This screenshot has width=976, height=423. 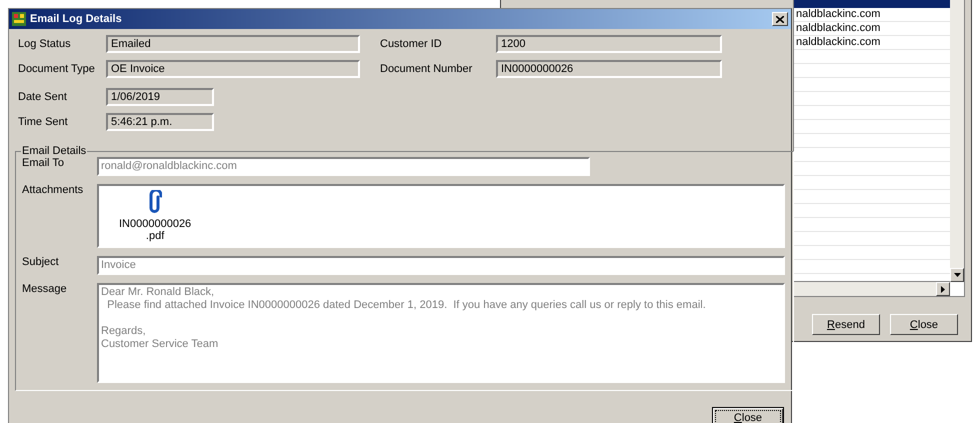 I want to click on close-icon, so click(x=780, y=19).